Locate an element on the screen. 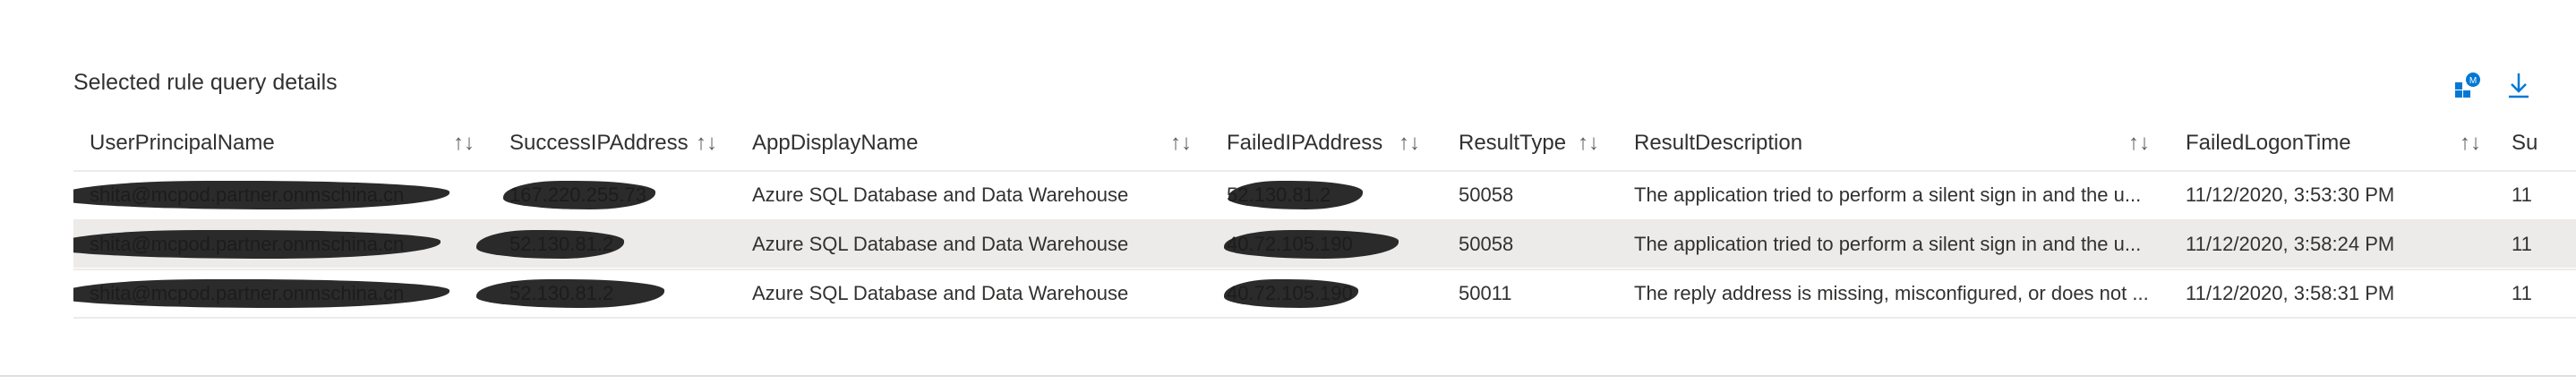 The width and height of the screenshot is (2576, 384). query-analytics-icon: M is located at coordinates (2467, 85).